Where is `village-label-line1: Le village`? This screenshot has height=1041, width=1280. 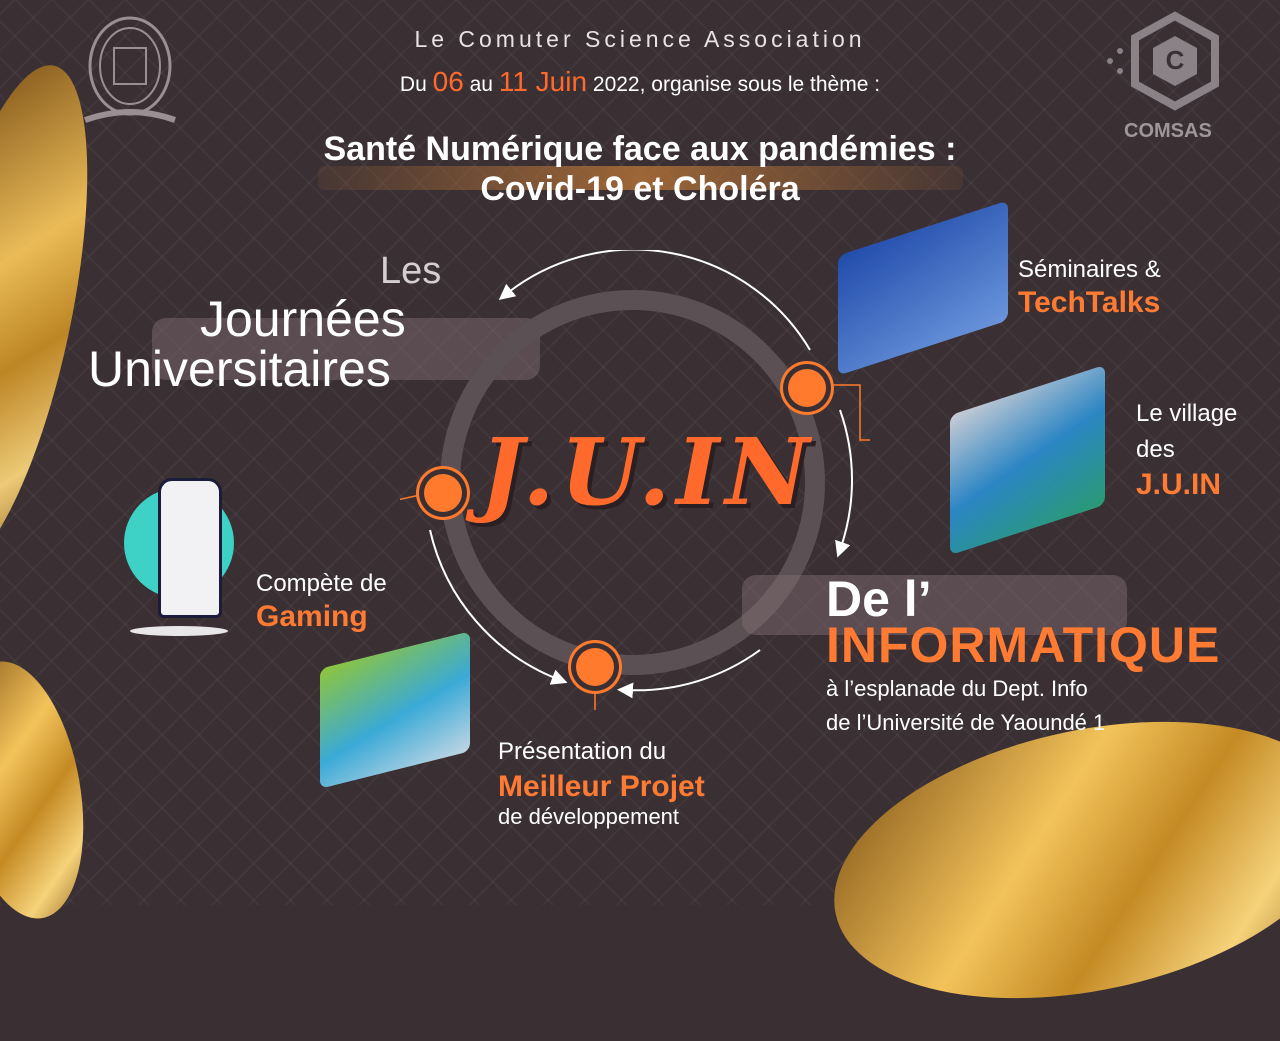 village-label-line1: Le village is located at coordinates (1187, 413).